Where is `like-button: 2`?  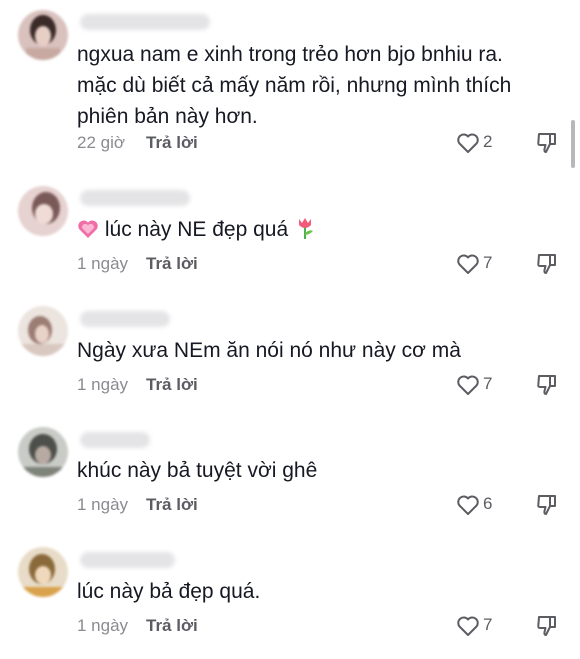 like-button: 2 is located at coordinates (476, 143).